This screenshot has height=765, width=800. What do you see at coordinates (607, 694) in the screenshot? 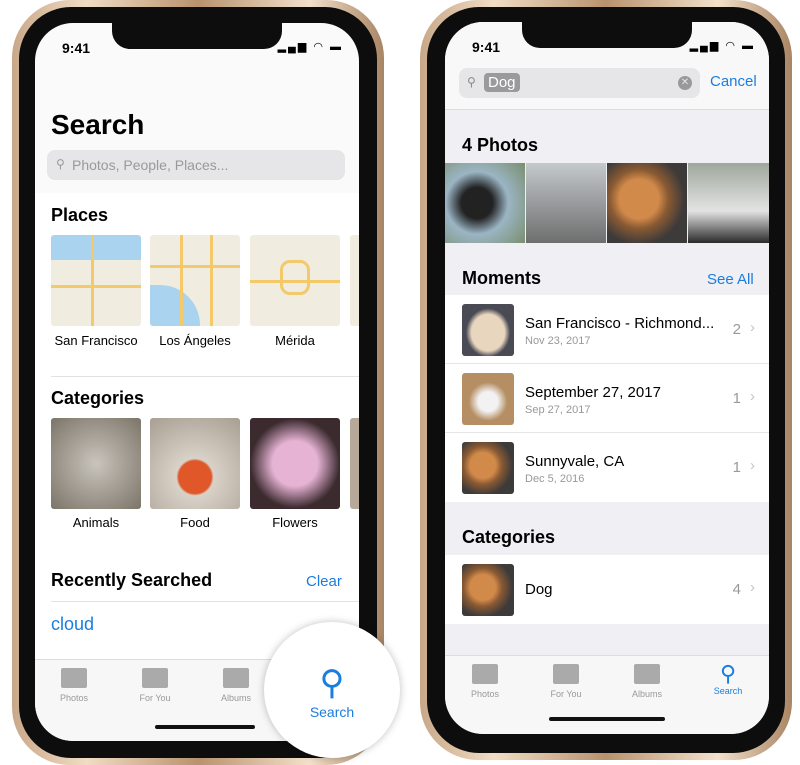
I see `tab-bar: Photos For You Albums ⚲ Search` at bounding box center [607, 694].